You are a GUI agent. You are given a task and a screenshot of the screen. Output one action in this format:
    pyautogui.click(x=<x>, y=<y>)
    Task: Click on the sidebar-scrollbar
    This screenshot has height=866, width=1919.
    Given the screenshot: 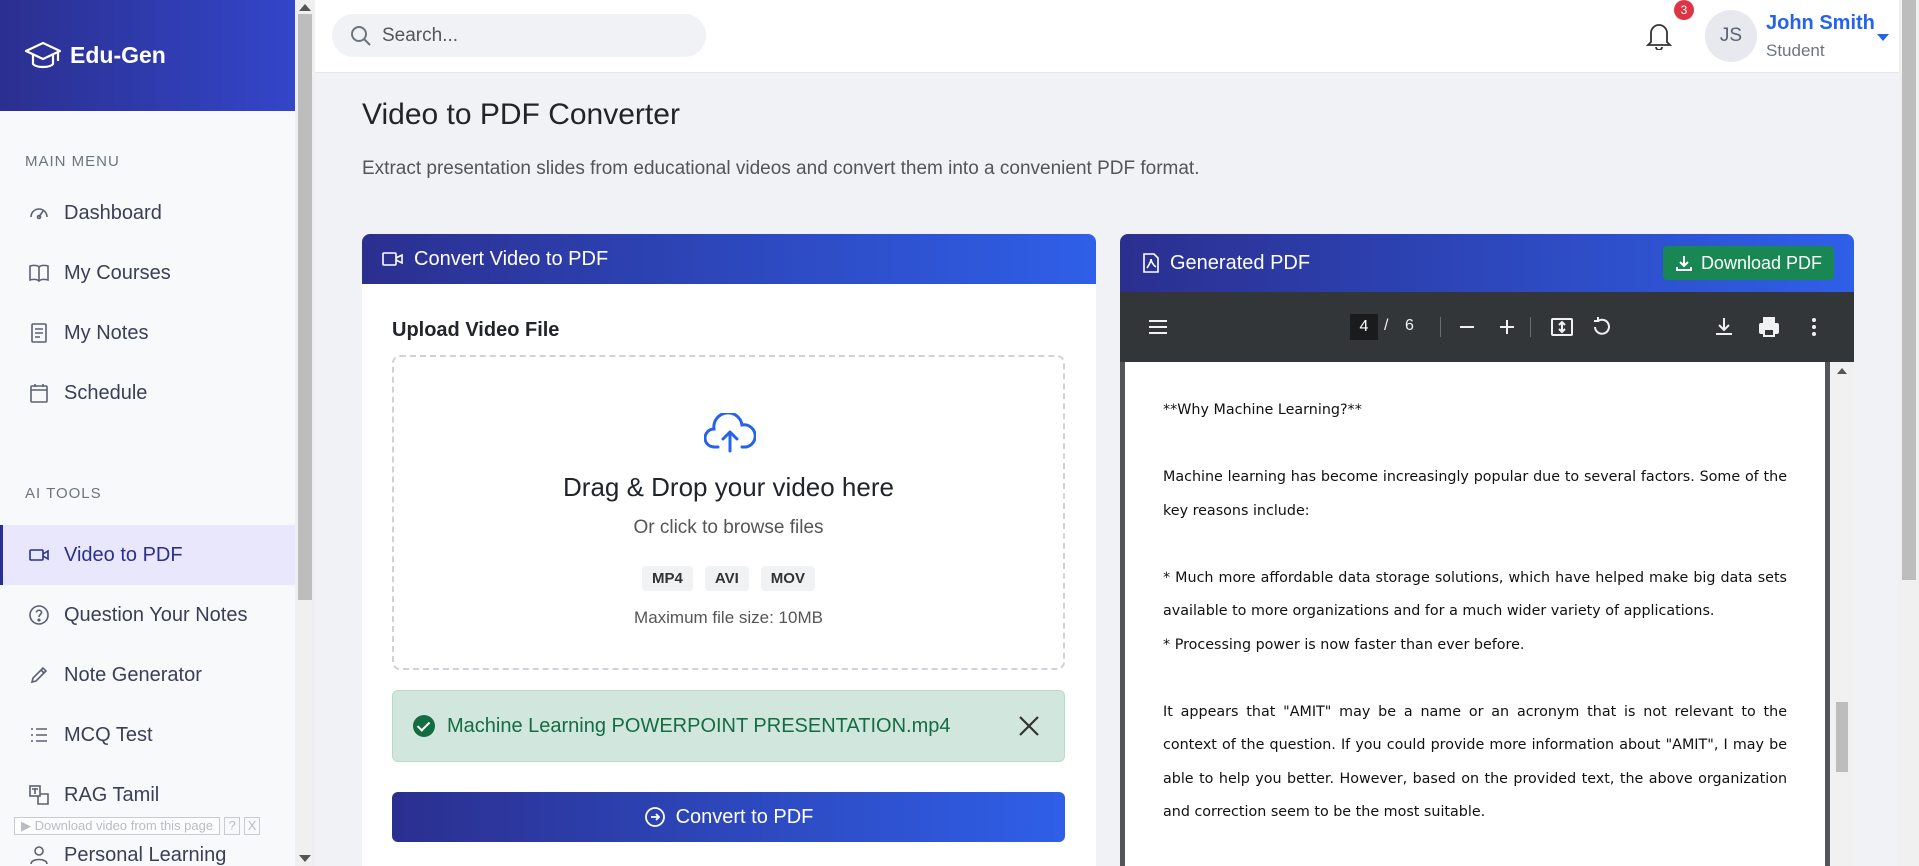 What is the action you would take?
    pyautogui.click(x=305, y=433)
    